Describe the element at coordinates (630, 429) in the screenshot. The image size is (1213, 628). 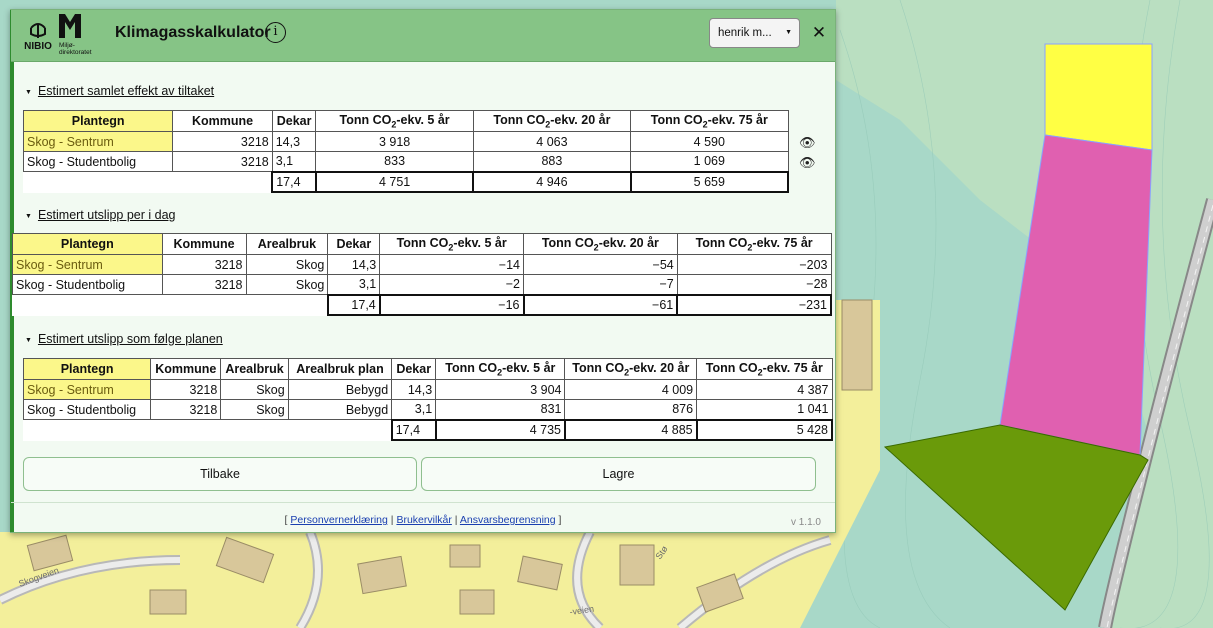
I see `sum-t20: 4 885` at that location.